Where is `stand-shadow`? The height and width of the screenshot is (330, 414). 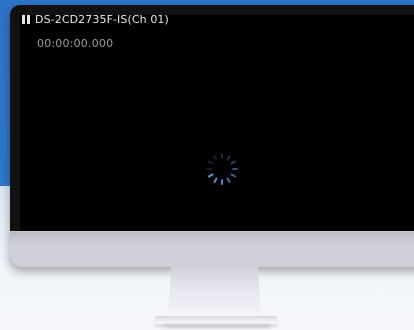
stand-shadow is located at coordinates (217, 326).